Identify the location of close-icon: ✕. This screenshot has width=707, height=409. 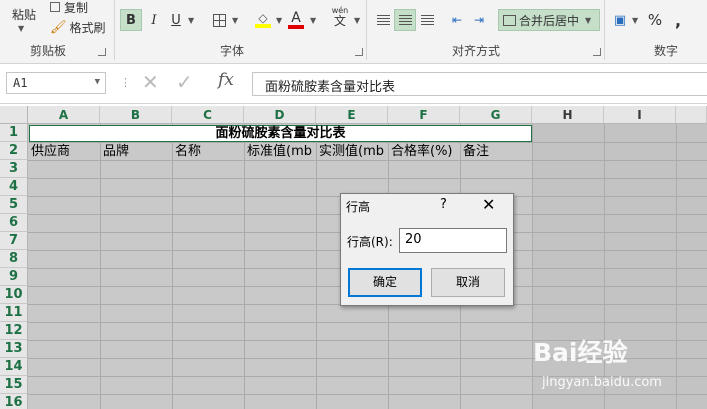
(488, 204).